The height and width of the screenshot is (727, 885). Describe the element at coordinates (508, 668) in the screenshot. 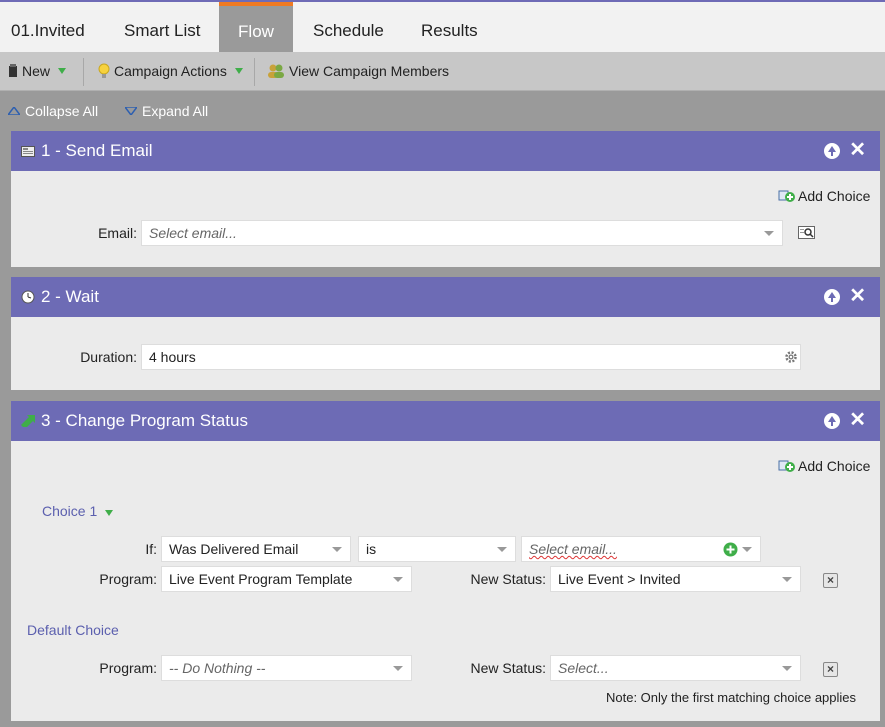

I see `default-status-label: New Status:` at that location.